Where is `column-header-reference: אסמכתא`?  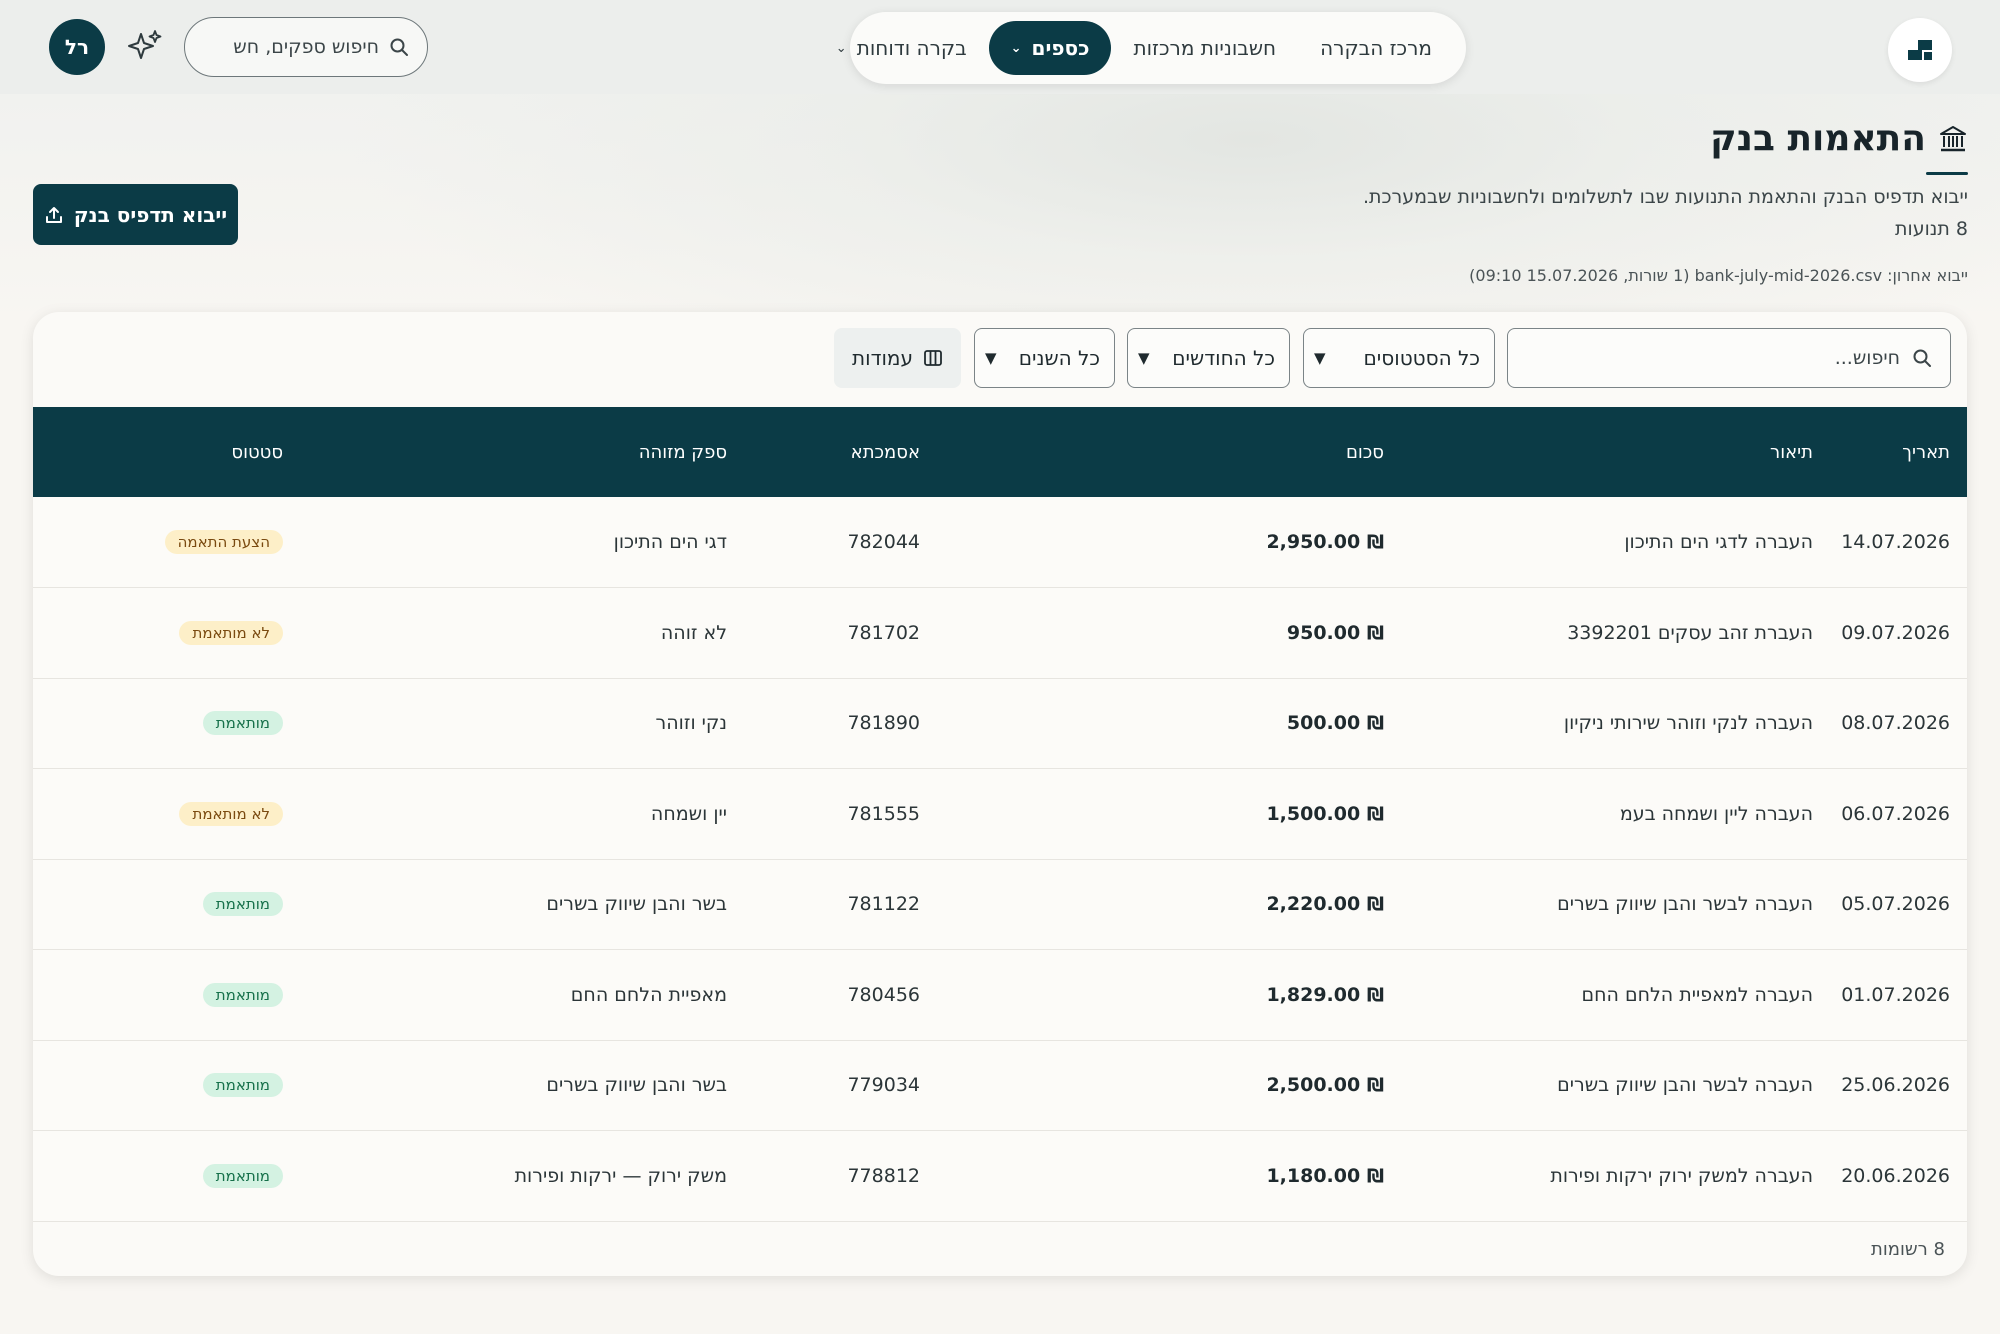 column-header-reference: אסמכתא is located at coordinates (840, 452).